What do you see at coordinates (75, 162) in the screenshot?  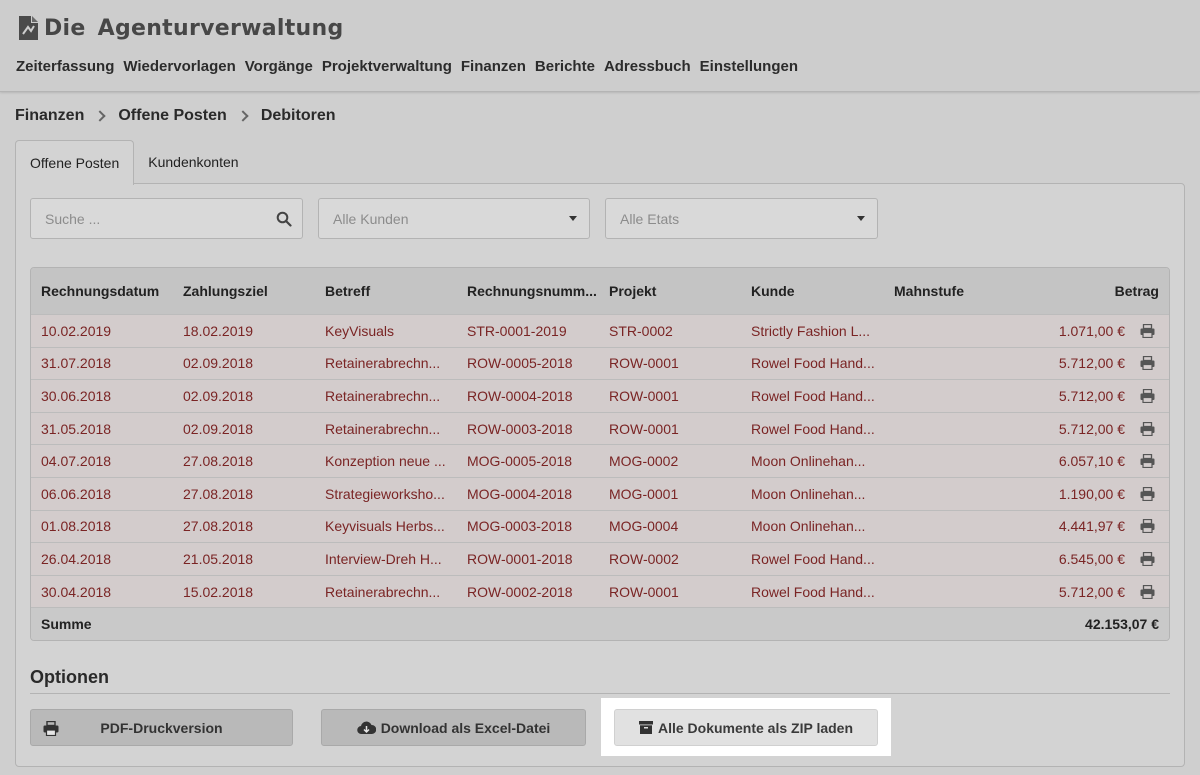 I see `tab-offene-posten: Offene Posten` at bounding box center [75, 162].